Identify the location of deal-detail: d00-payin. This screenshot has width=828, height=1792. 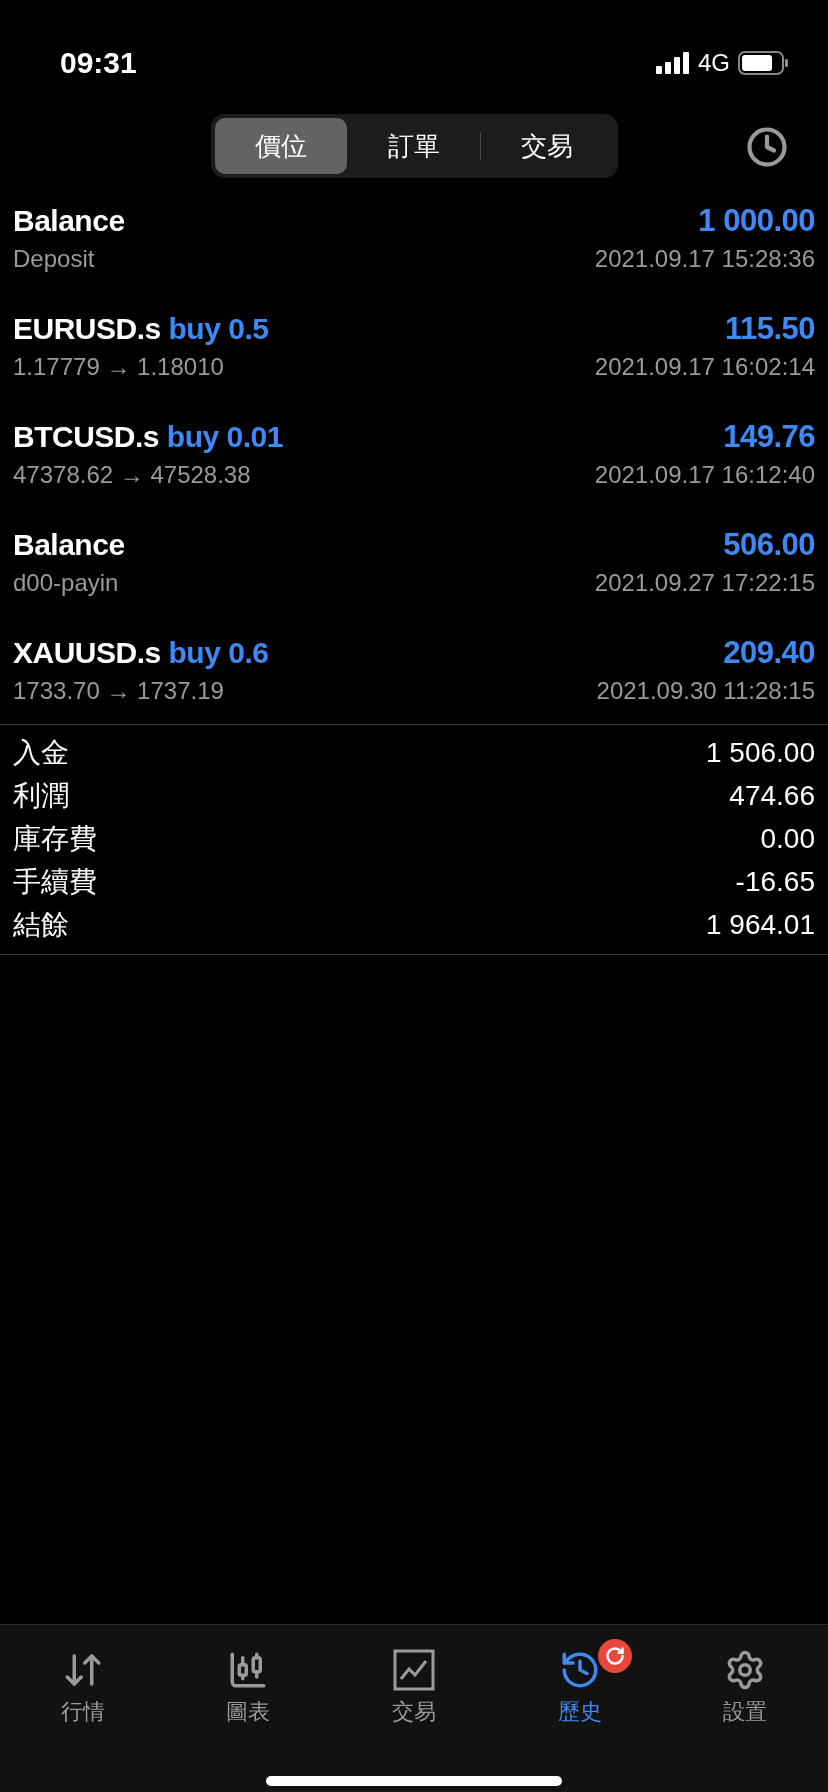
(66, 583).